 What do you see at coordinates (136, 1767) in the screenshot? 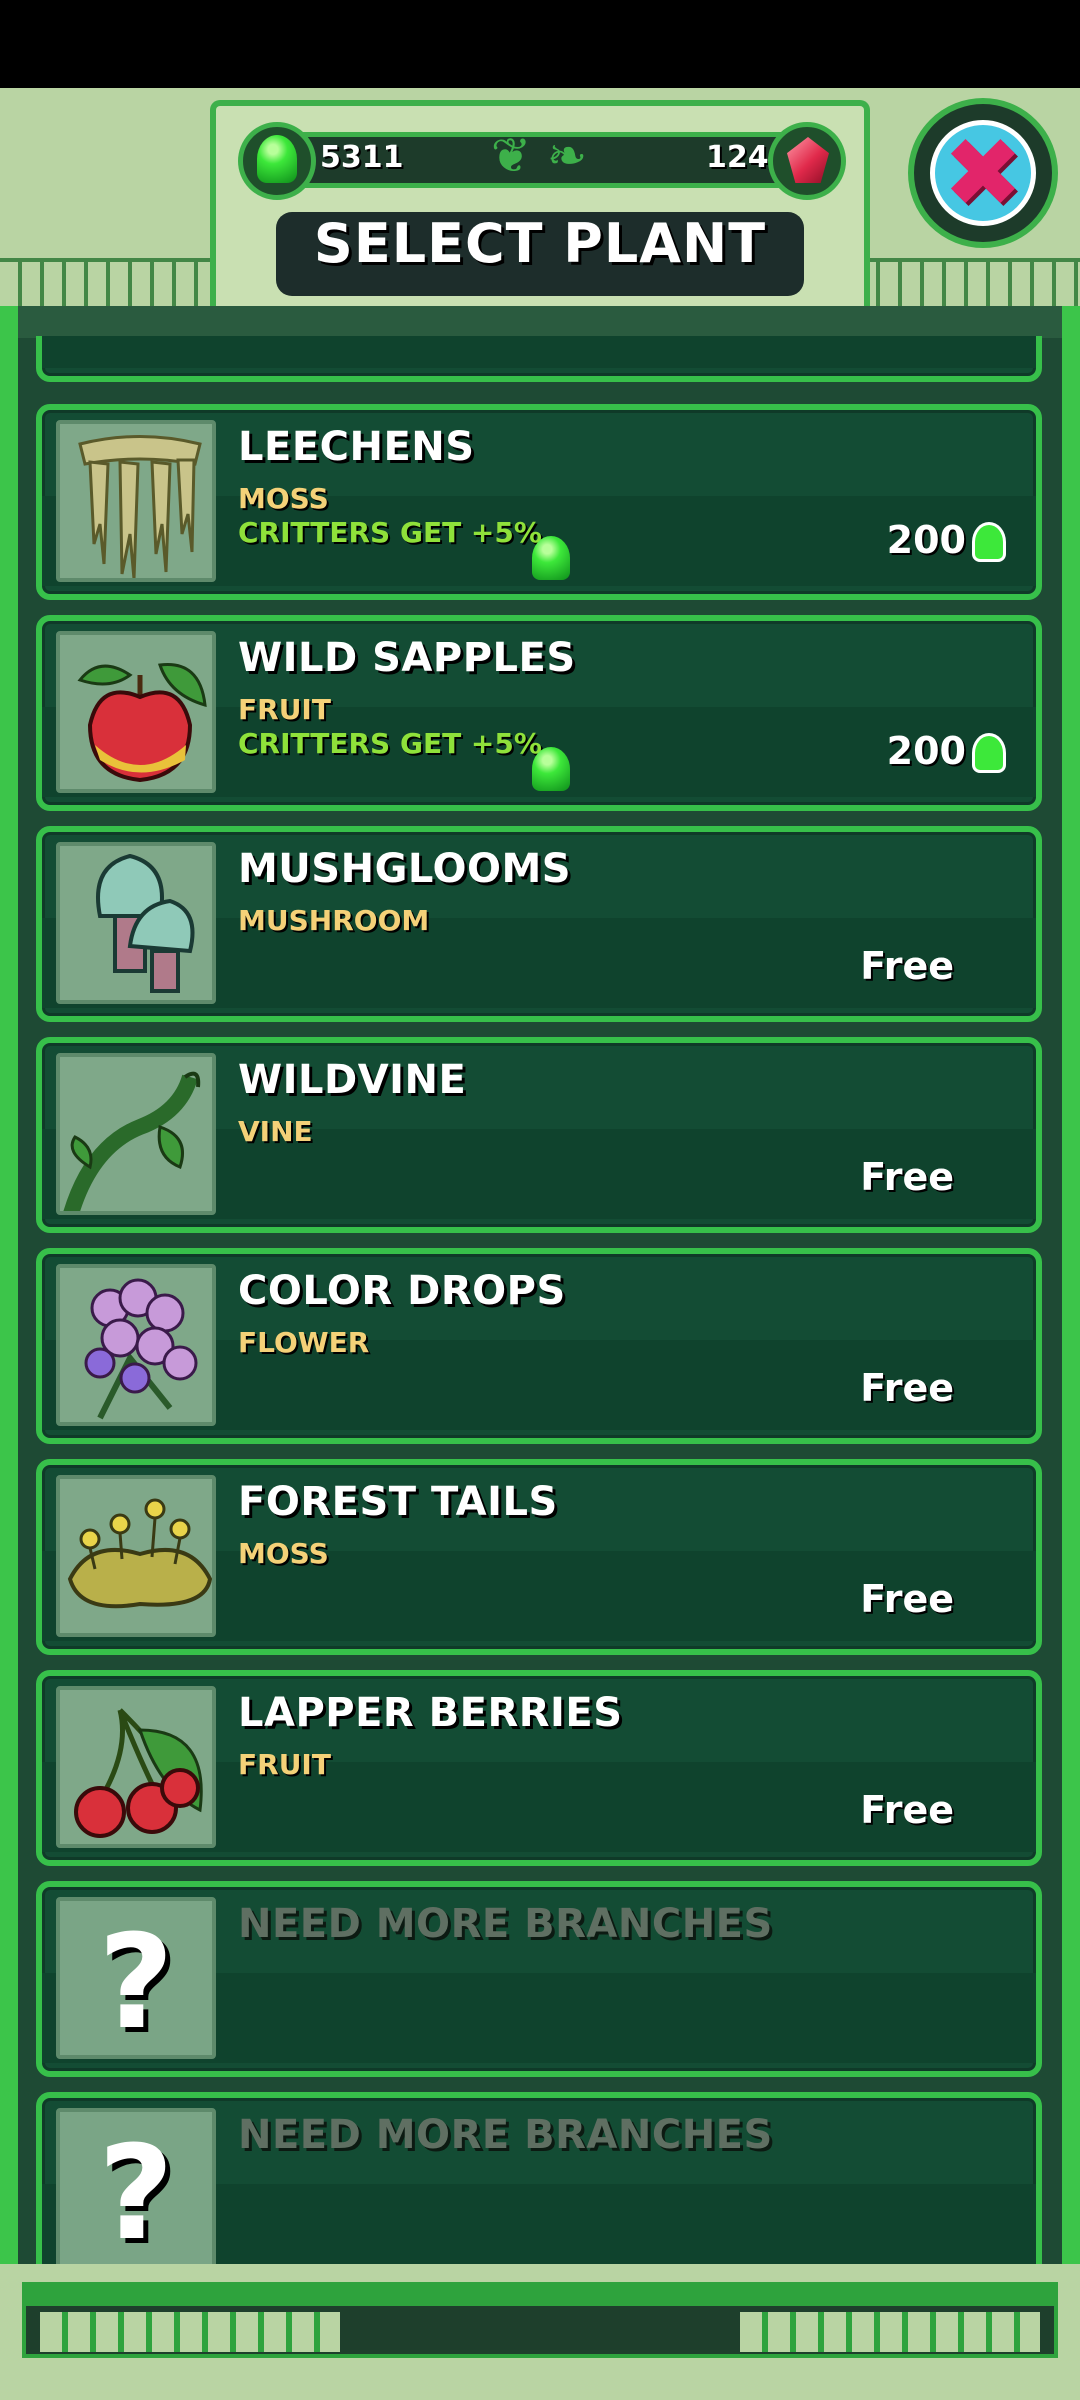
I see `cherries-icon` at bounding box center [136, 1767].